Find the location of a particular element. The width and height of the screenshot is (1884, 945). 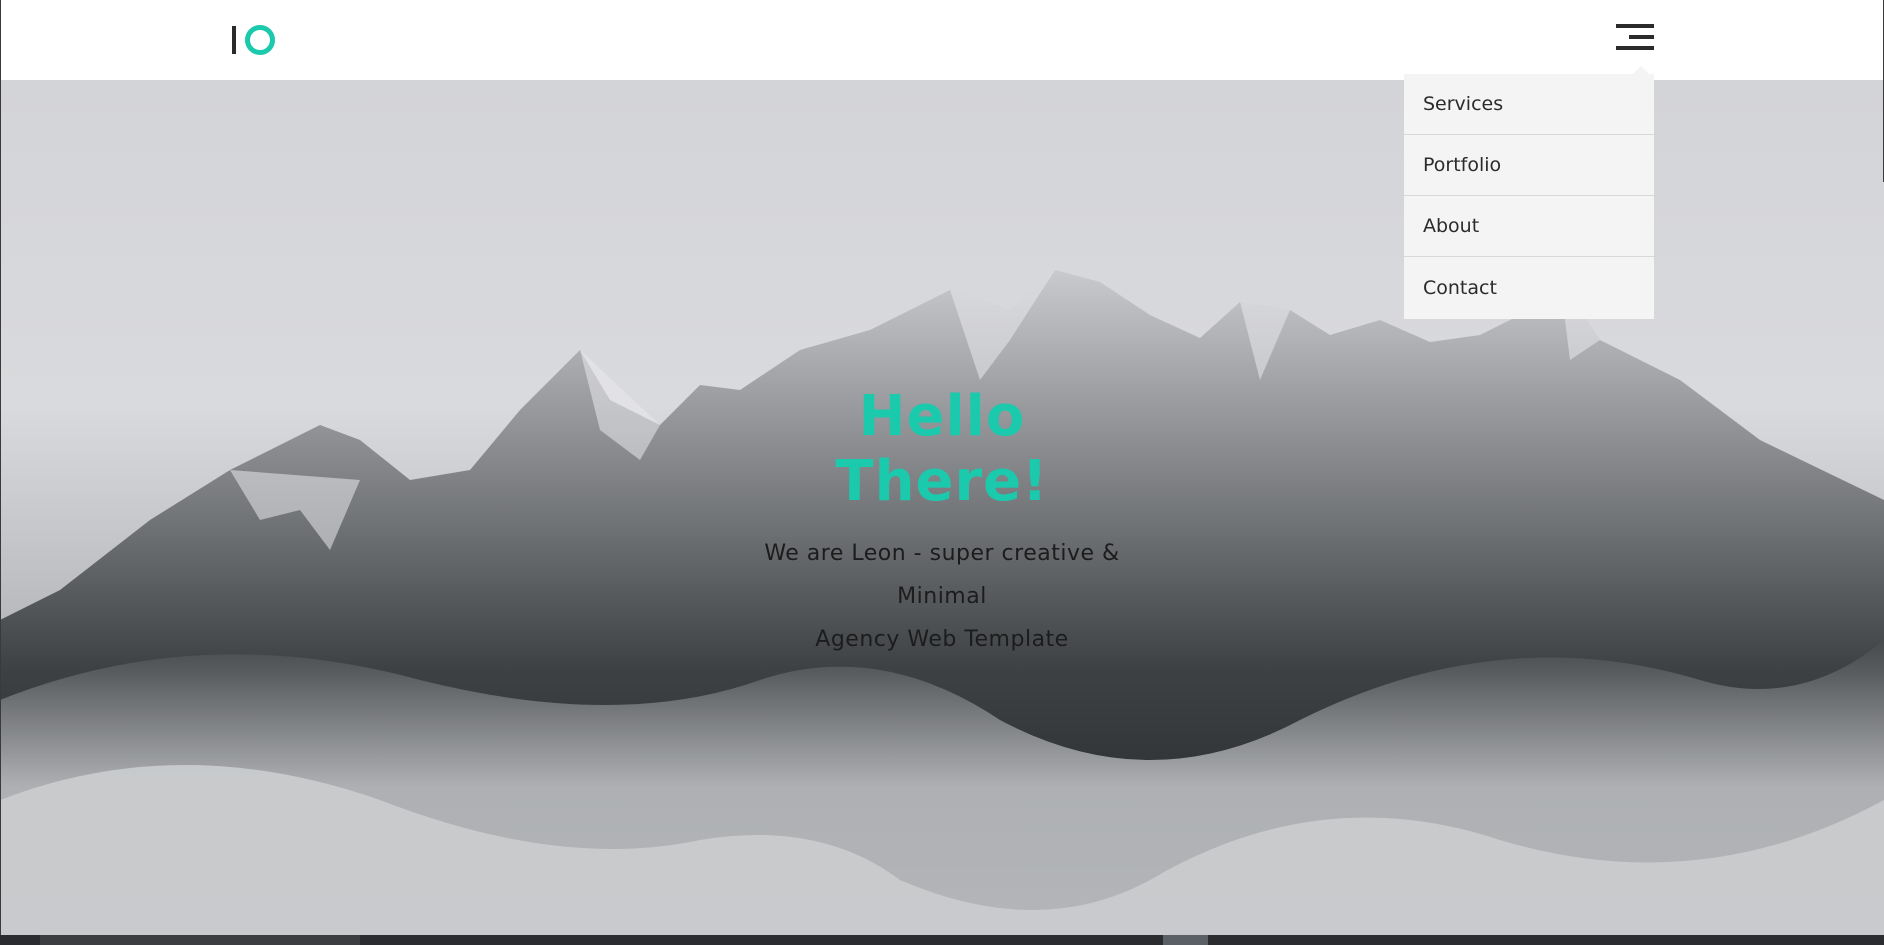

bottom-edge-strip is located at coordinates (942, 940).